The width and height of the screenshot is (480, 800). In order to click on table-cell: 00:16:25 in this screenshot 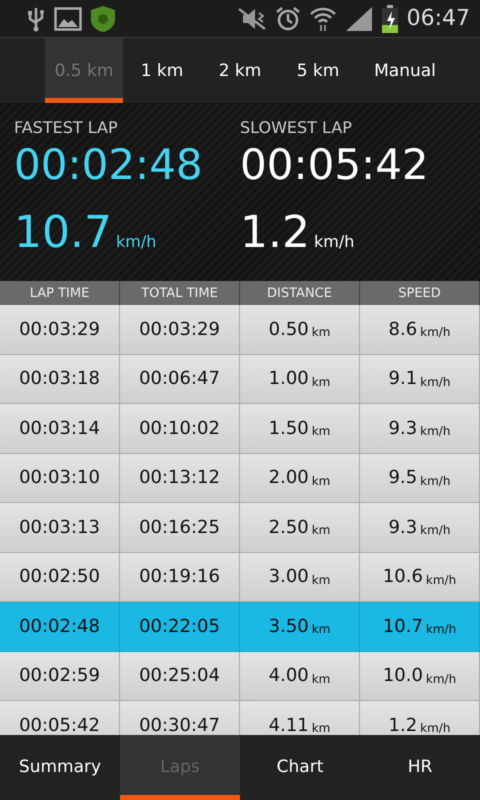, I will do `click(180, 527)`.